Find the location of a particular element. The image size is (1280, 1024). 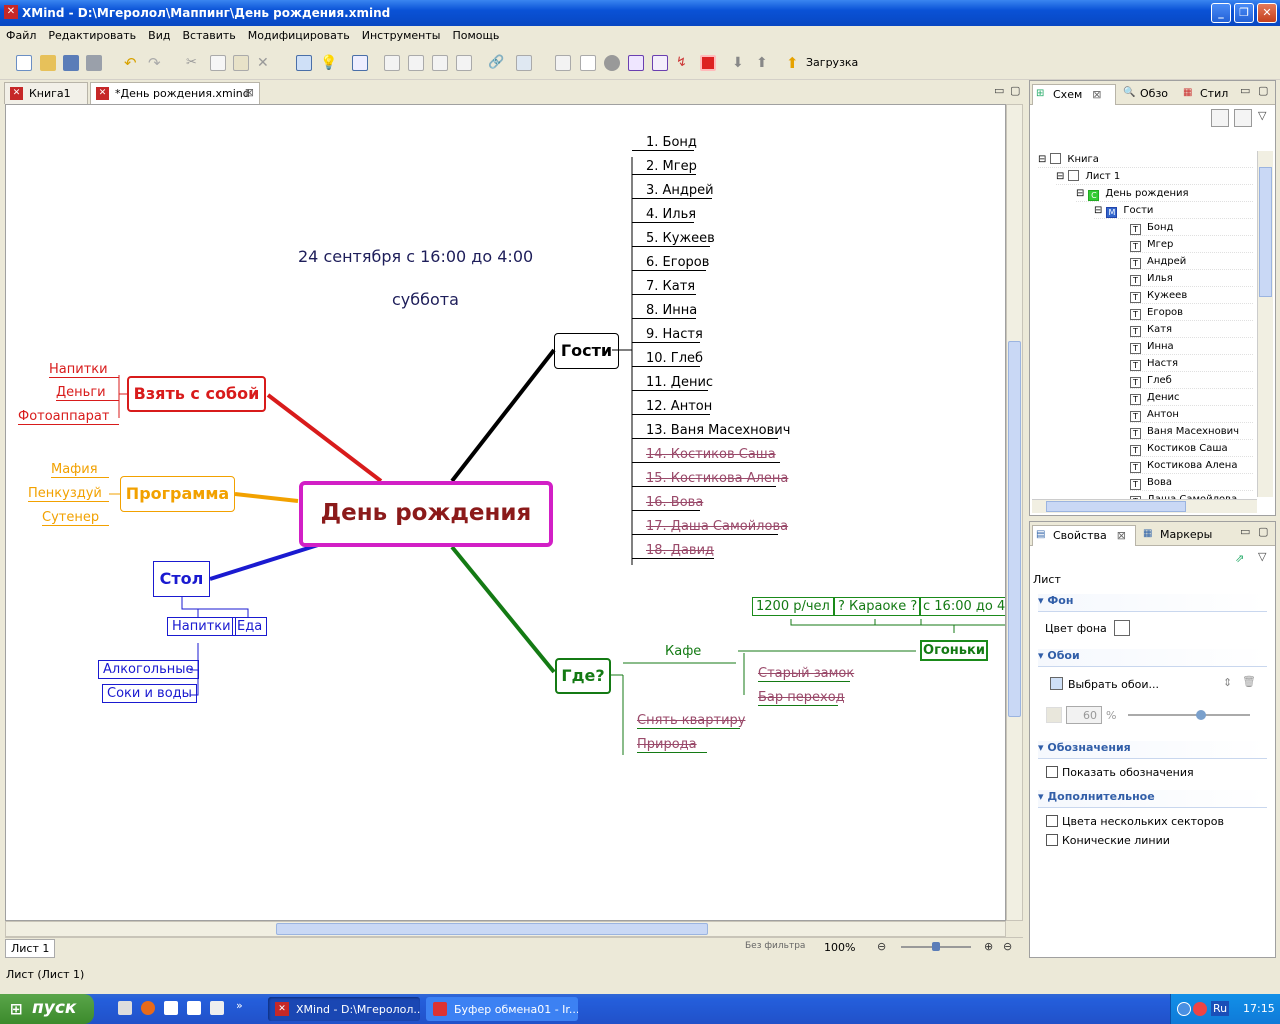

new-icon is located at coordinates (24, 63).